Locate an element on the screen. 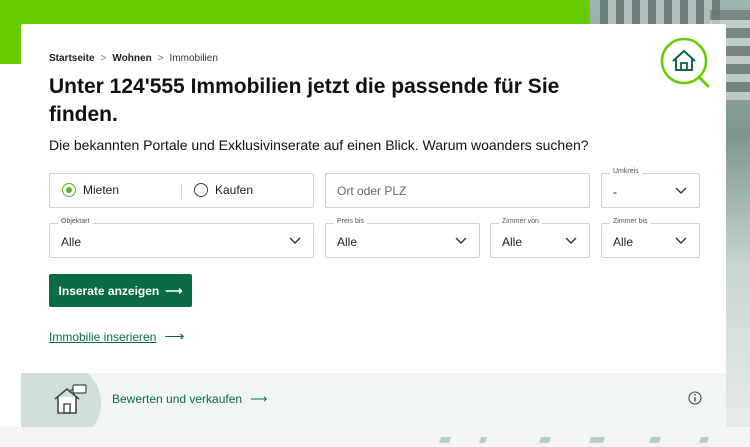  rate-and-sell-label: Bewerten und verkaufen is located at coordinates (177, 399).